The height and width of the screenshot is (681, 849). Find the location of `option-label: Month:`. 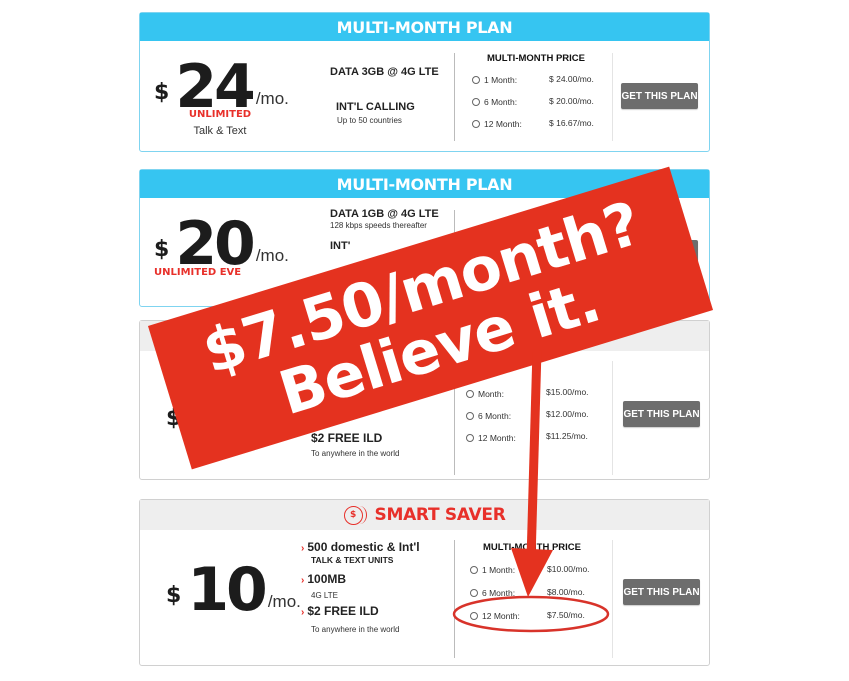

option-label: Month: is located at coordinates (491, 394).